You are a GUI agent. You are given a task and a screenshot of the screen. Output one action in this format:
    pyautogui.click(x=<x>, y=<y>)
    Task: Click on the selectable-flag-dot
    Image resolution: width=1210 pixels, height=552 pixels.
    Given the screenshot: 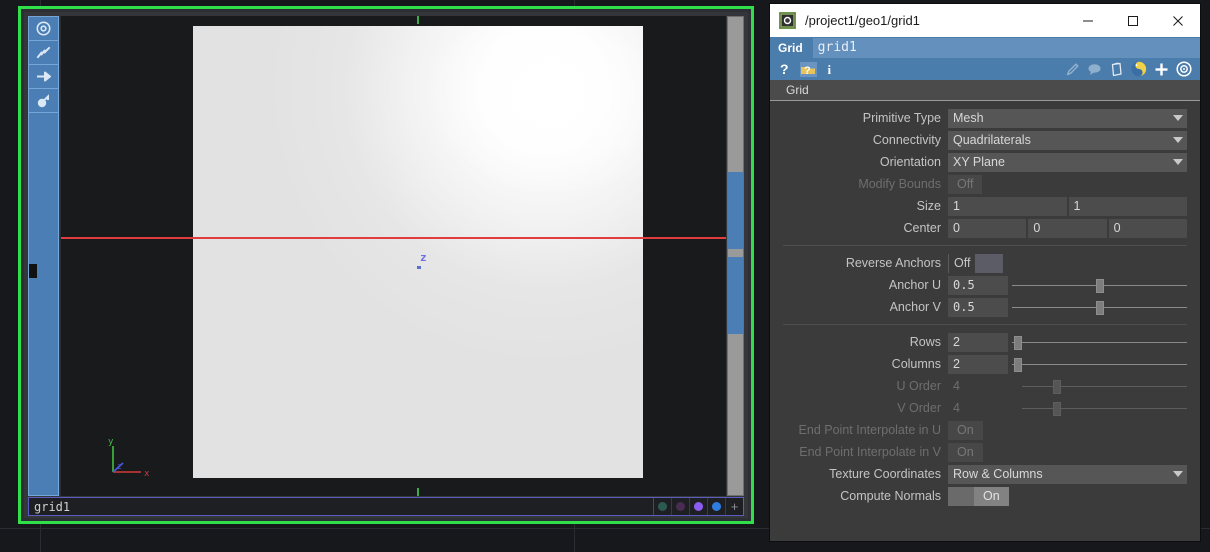 What is the action you would take?
    pyautogui.click(x=698, y=506)
    